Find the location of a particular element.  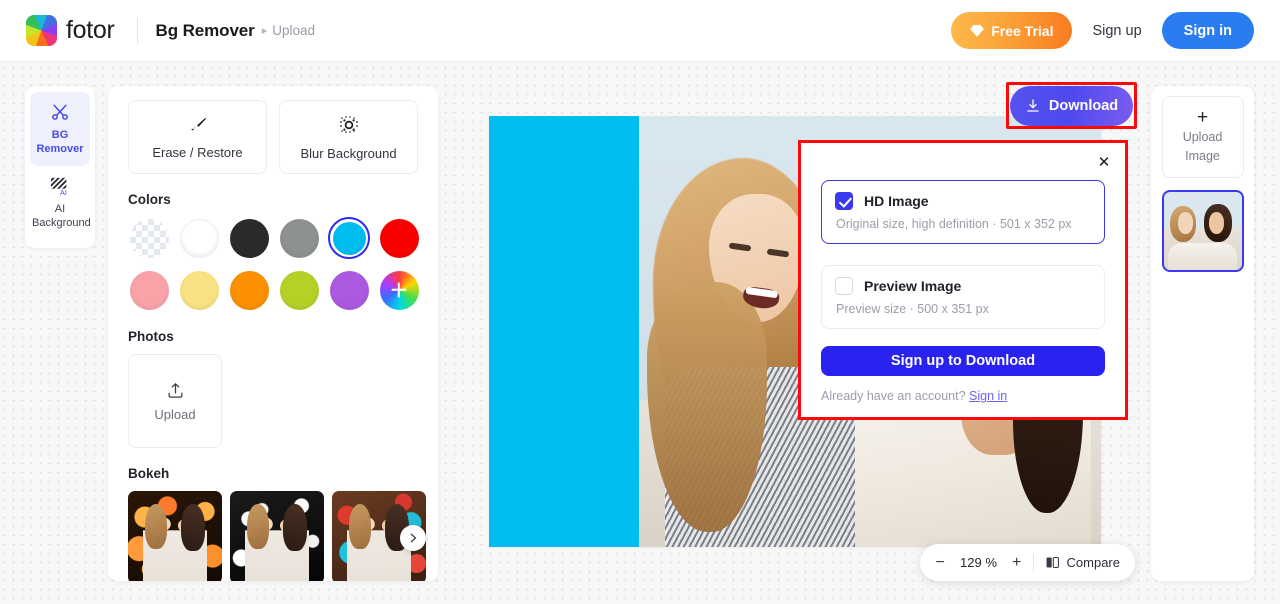

color-swatch-lime is located at coordinates (299, 290).